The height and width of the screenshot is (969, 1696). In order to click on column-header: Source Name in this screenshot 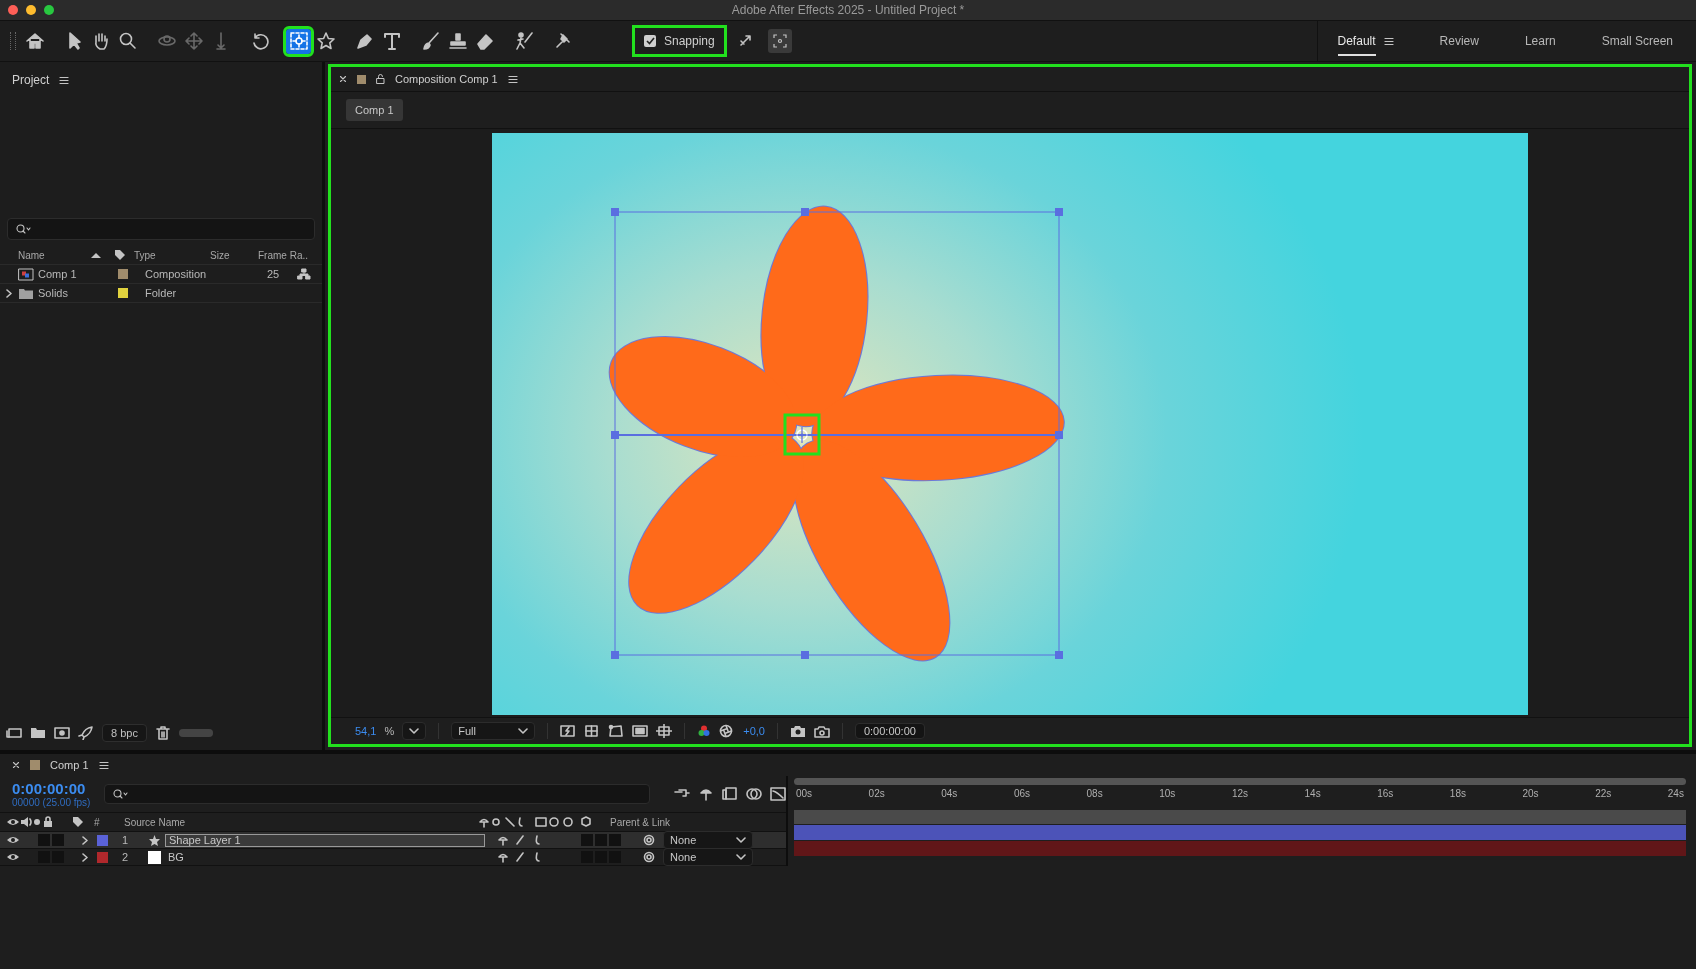, I will do `click(301, 822)`.